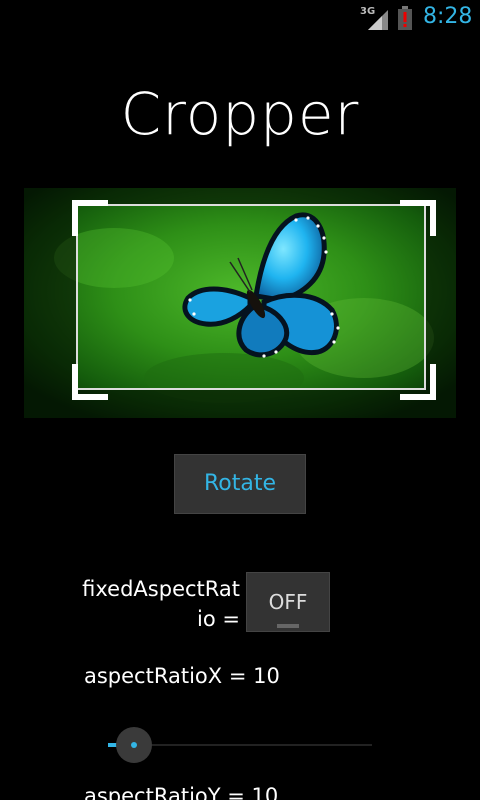  I want to click on aspect-ratio-y-label: aspectRatioY = 10, so click(181, 792).